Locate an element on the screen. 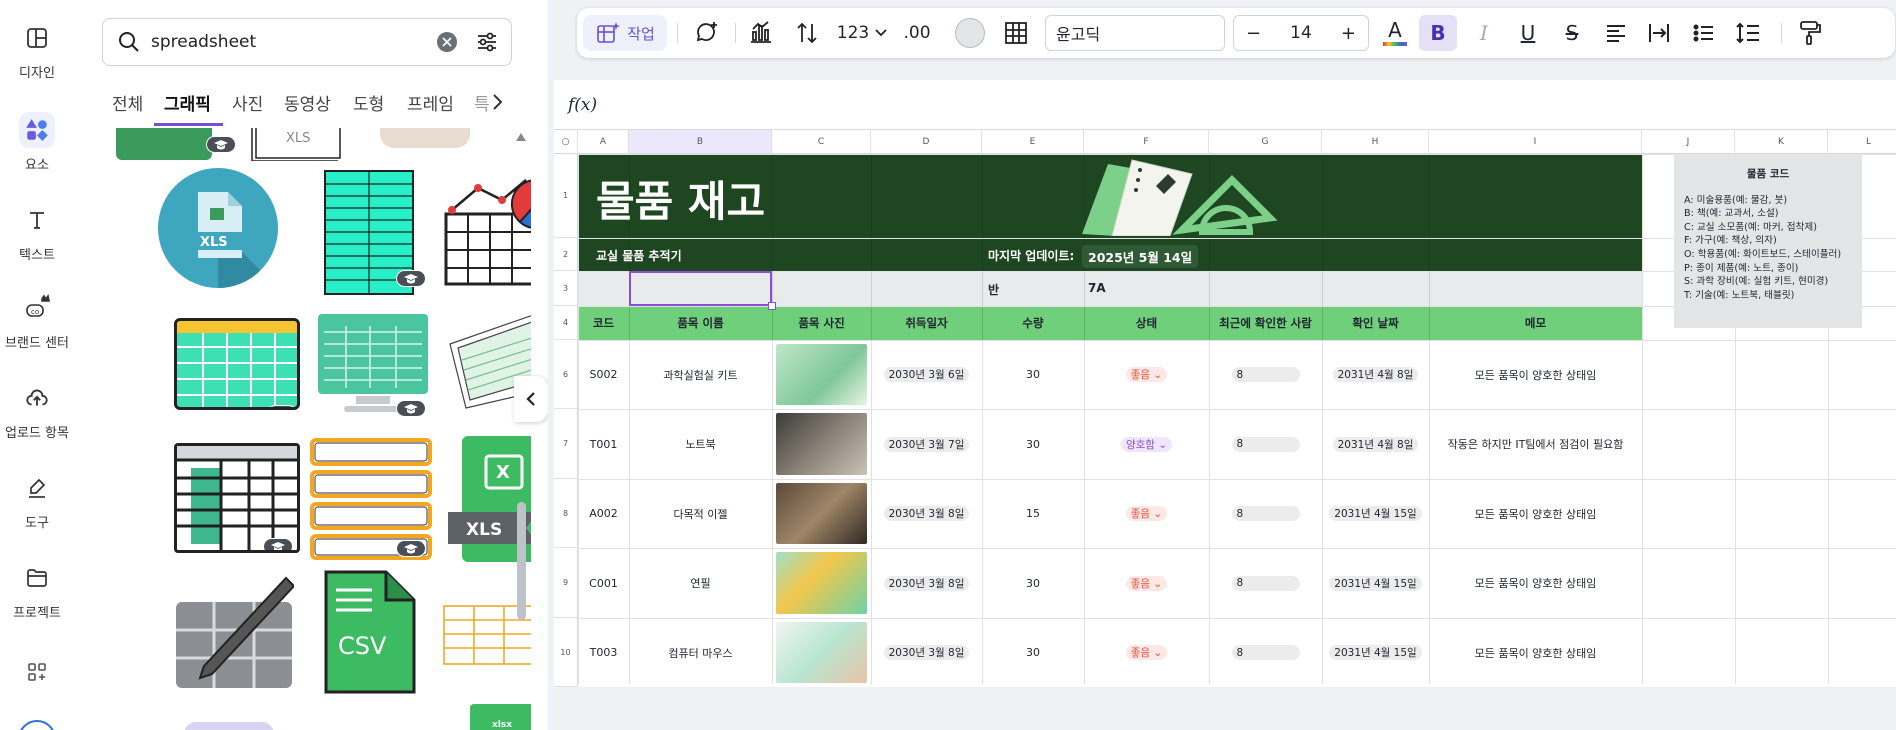 Image resolution: width=1896 pixels, height=730 pixels. tab-graphics: 그래픽 is located at coordinates (187, 102).